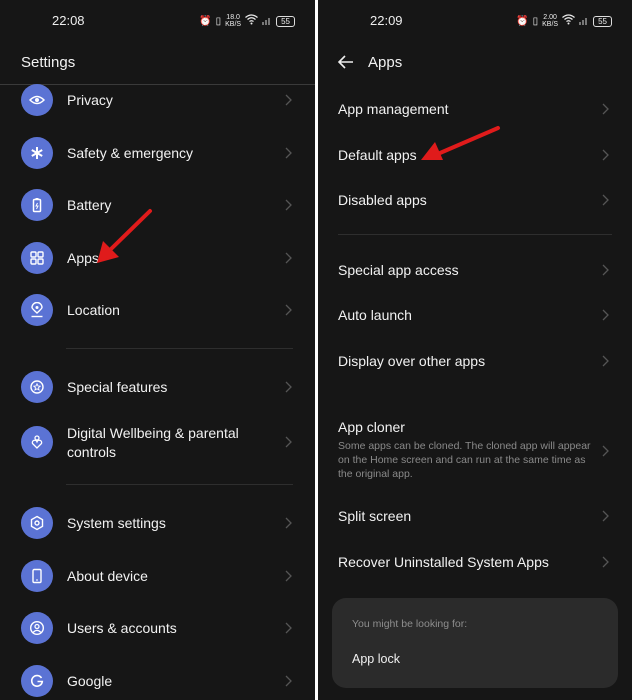 The width and height of the screenshot is (632, 700). What do you see at coordinates (475, 200) in the screenshot?
I see `apps-item-disabled-apps: Disabled apps` at bounding box center [475, 200].